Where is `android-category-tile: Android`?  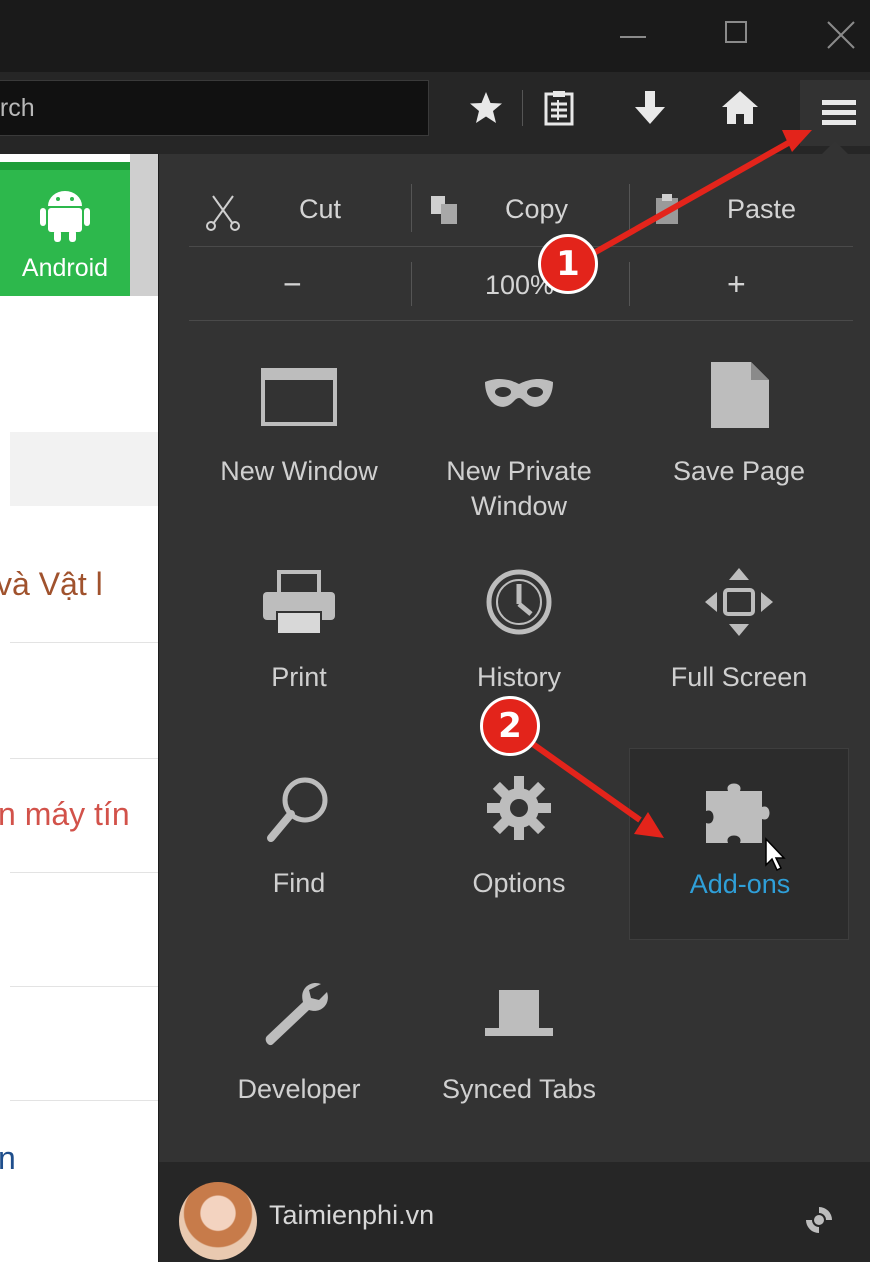 android-category-tile: Android is located at coordinates (65, 229).